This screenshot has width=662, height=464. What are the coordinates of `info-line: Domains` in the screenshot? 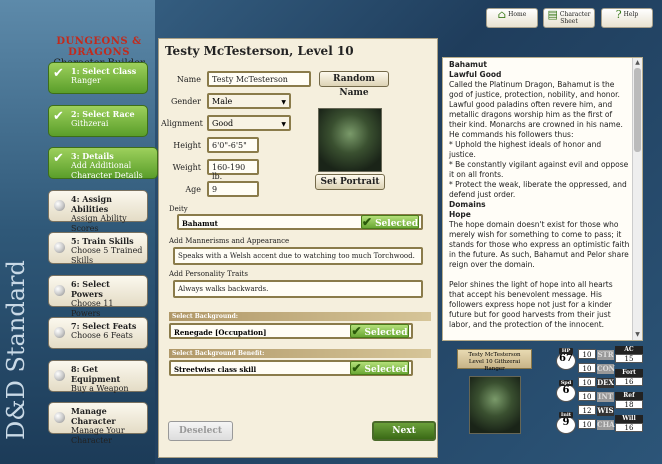 It's located at (467, 204).